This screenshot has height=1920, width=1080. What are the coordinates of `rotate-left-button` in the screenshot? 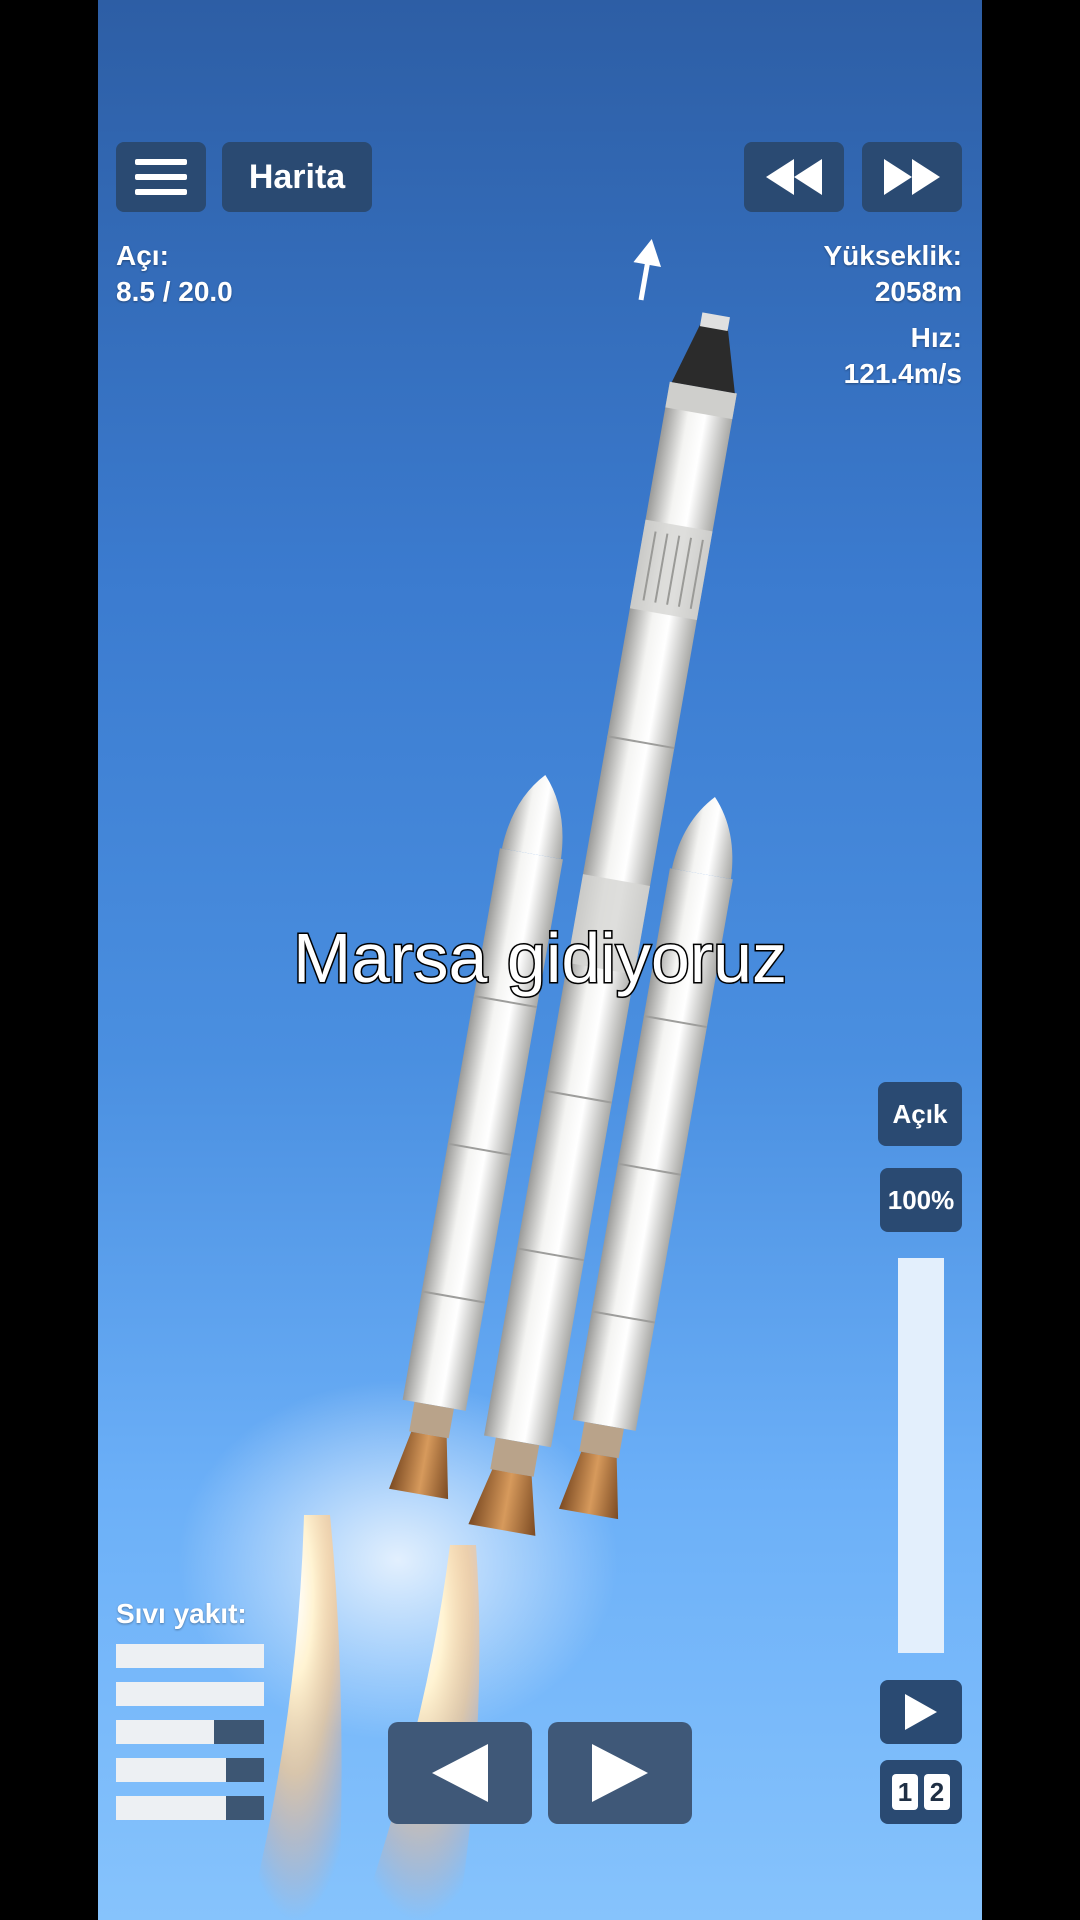 It's located at (460, 1773).